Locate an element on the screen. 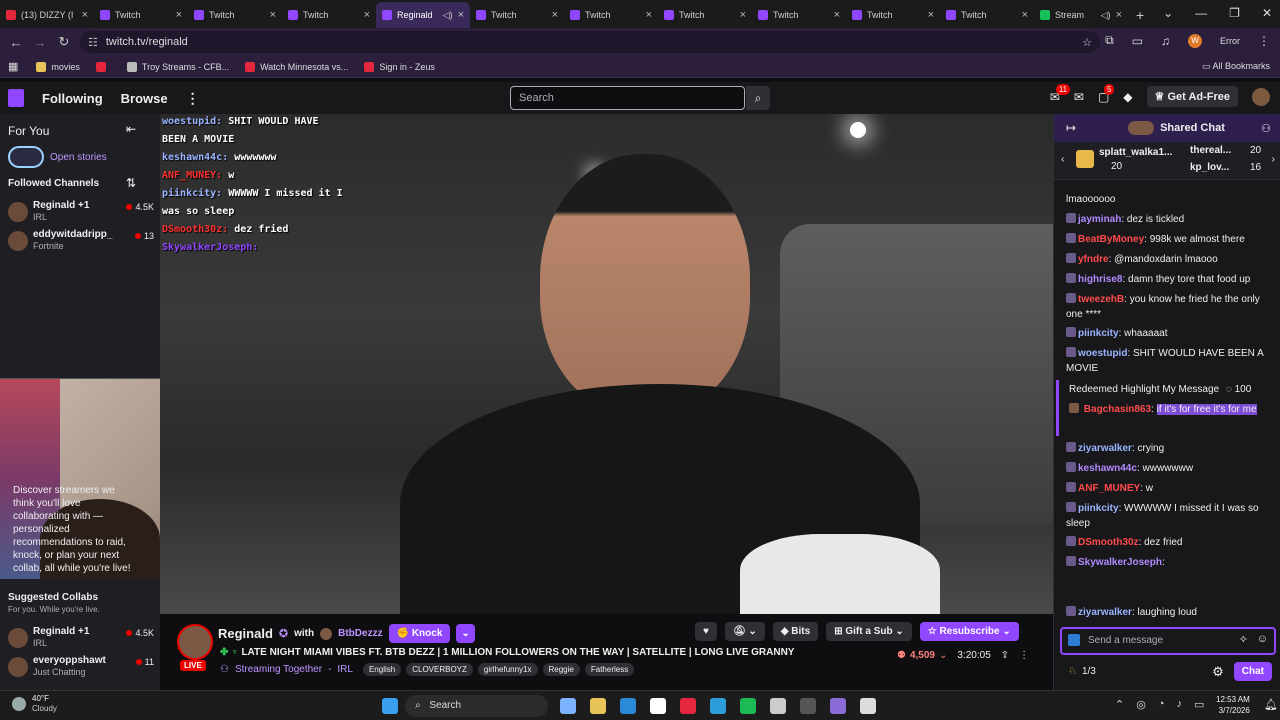 The image size is (1280, 720). more-menu-icon: ⋮ is located at coordinates (193, 98).